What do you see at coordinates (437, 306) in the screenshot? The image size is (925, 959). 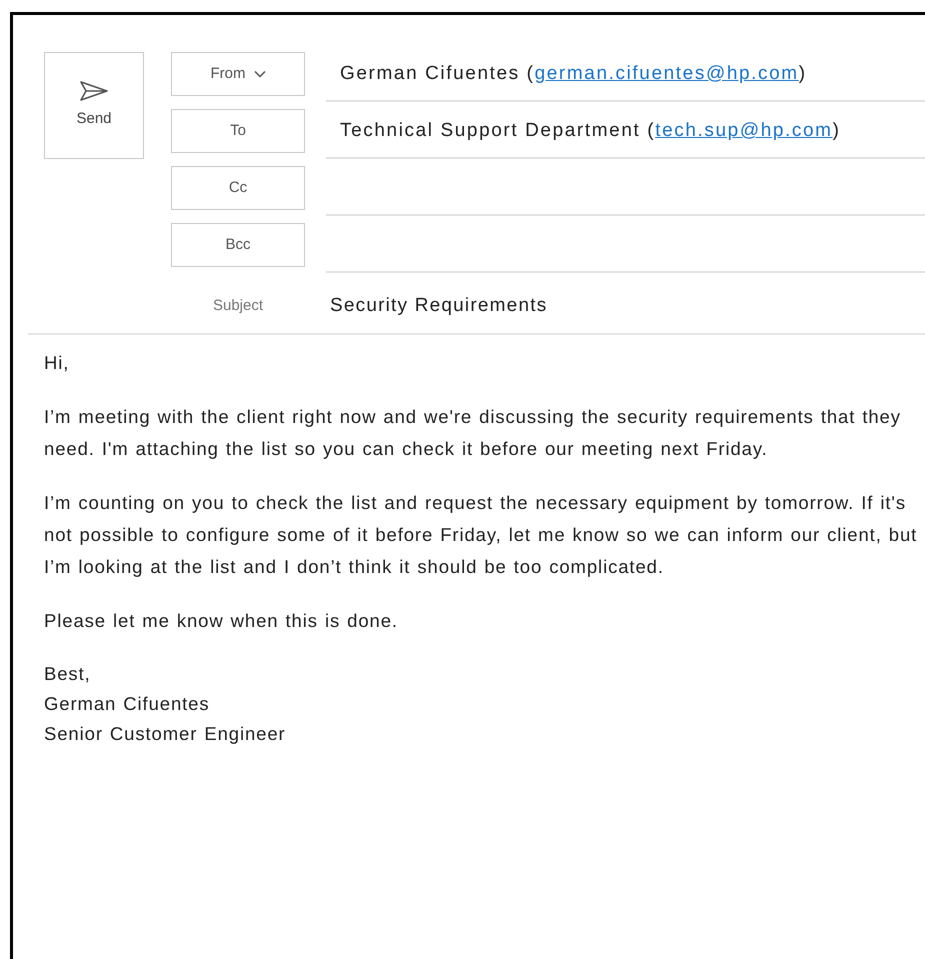 I see `subject-field: Security Requirements` at bounding box center [437, 306].